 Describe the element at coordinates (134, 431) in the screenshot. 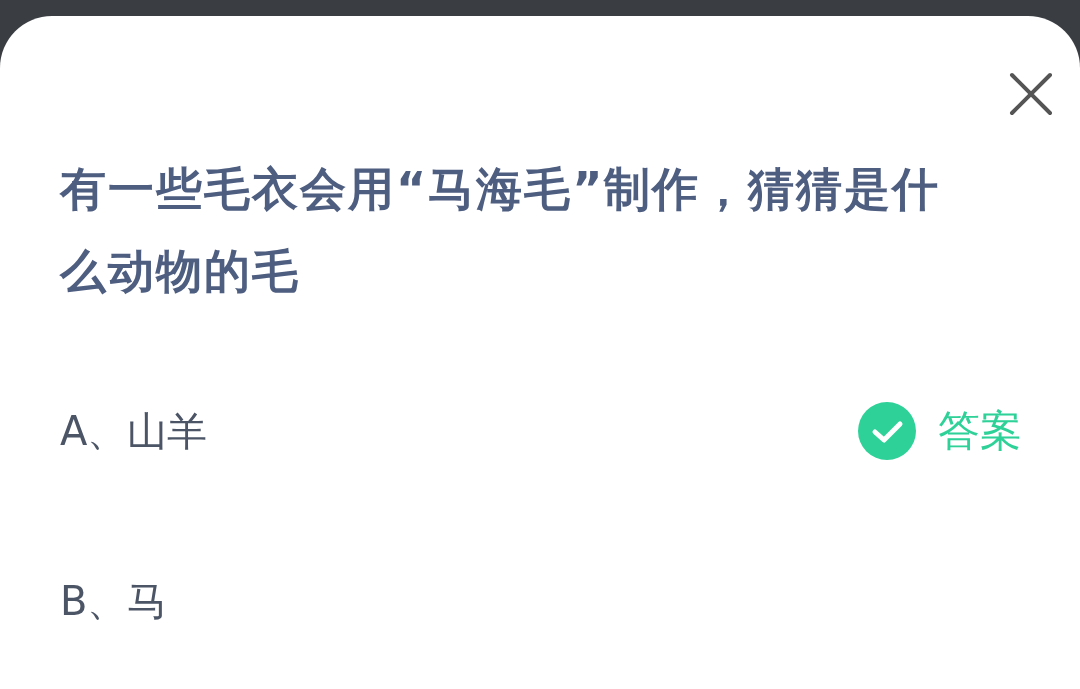

I see `option-text: A、山羊` at that location.